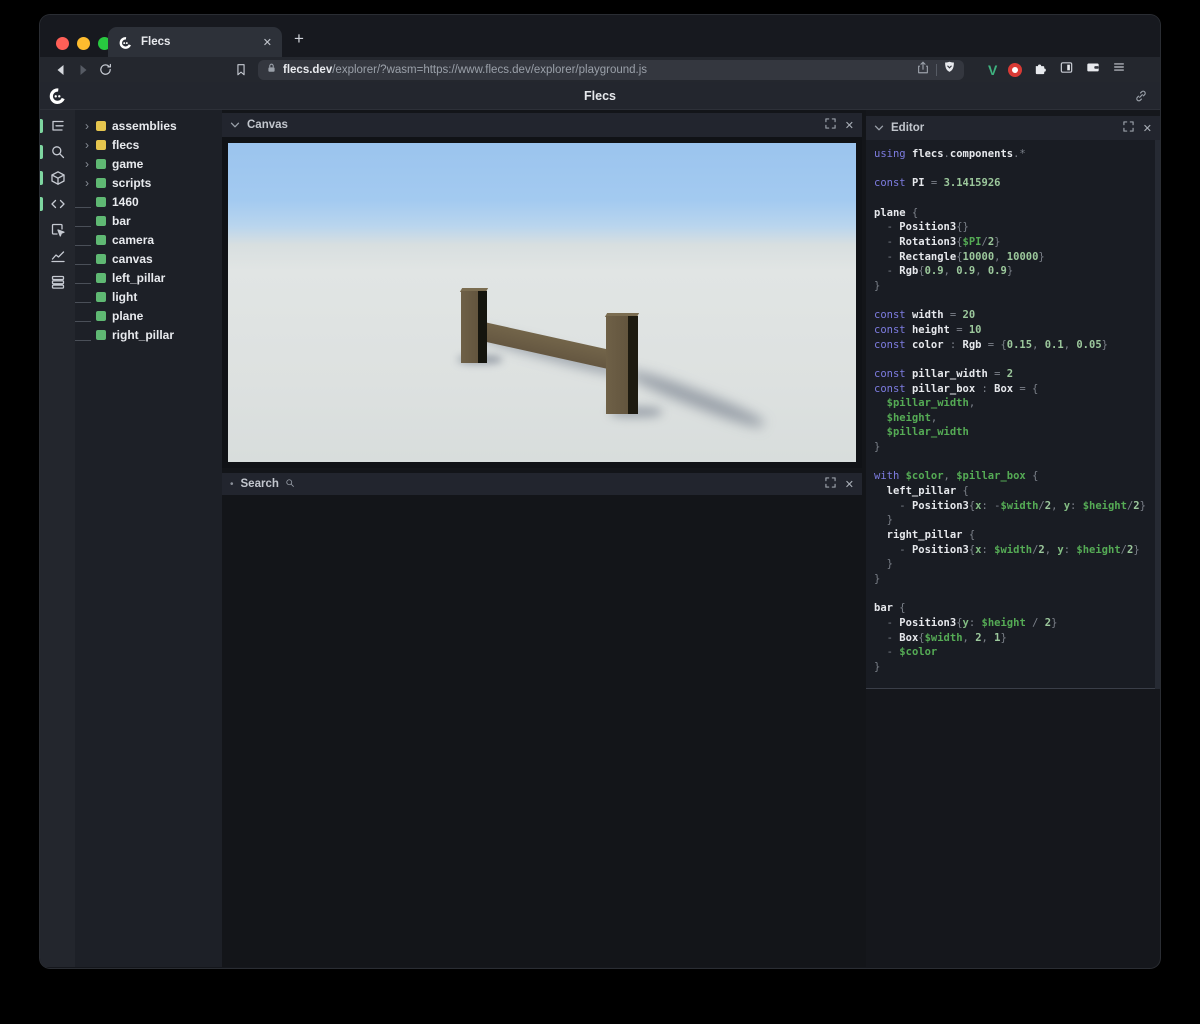 Image resolution: width=1200 pixels, height=1024 pixels. I want to click on search-panel-header: • Search ✕, so click(542, 484).